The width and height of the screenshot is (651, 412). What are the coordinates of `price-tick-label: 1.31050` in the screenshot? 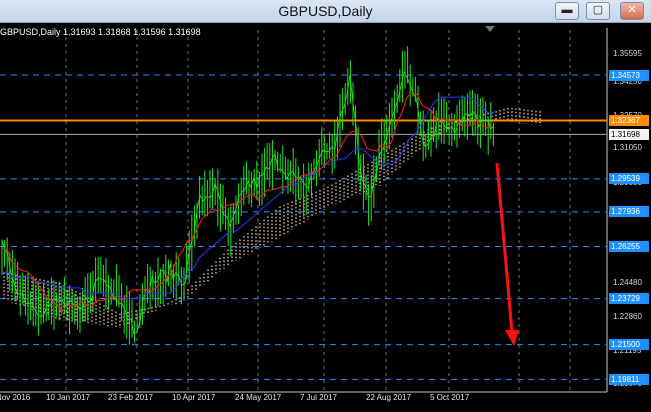 It's located at (627, 147).